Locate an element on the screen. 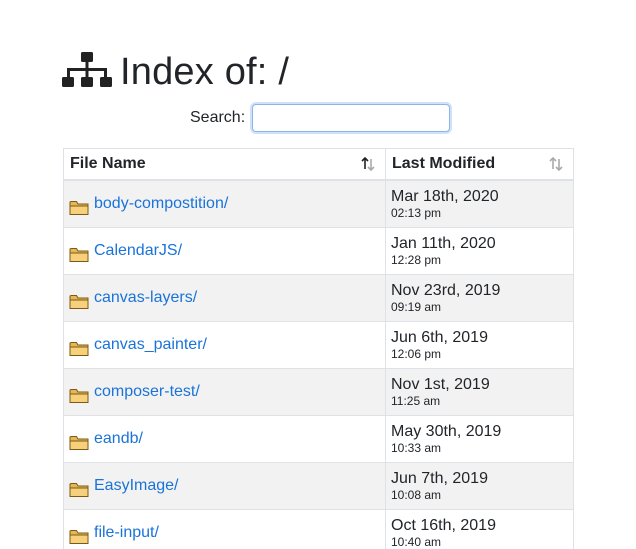 This screenshot has width=636, height=549. file-link: canvas-layers/ is located at coordinates (145, 298).